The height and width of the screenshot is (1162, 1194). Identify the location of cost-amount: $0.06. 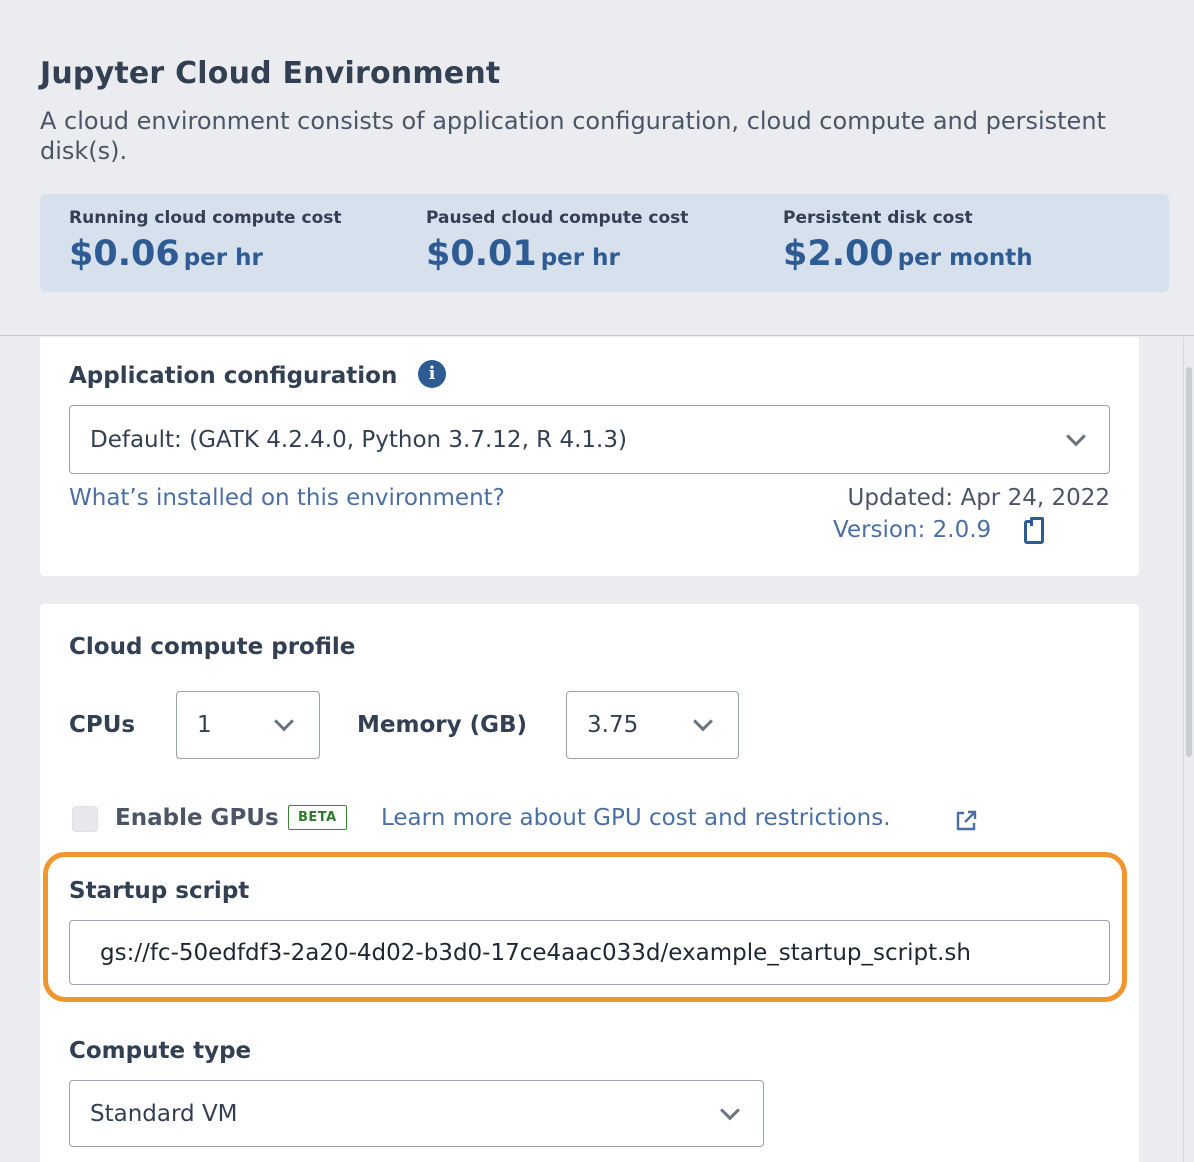
(124, 254).